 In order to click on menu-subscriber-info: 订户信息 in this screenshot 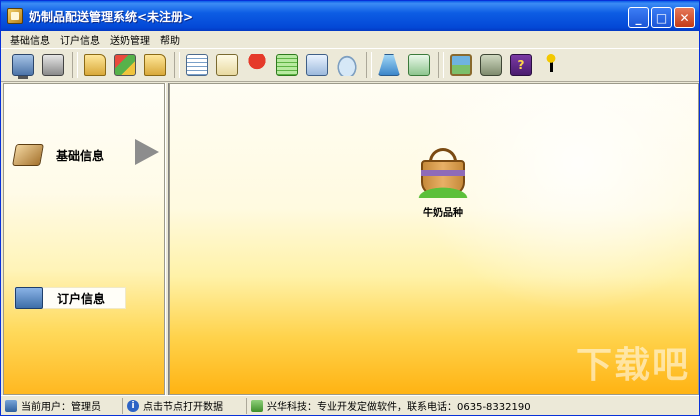, I will do `click(80, 39)`.